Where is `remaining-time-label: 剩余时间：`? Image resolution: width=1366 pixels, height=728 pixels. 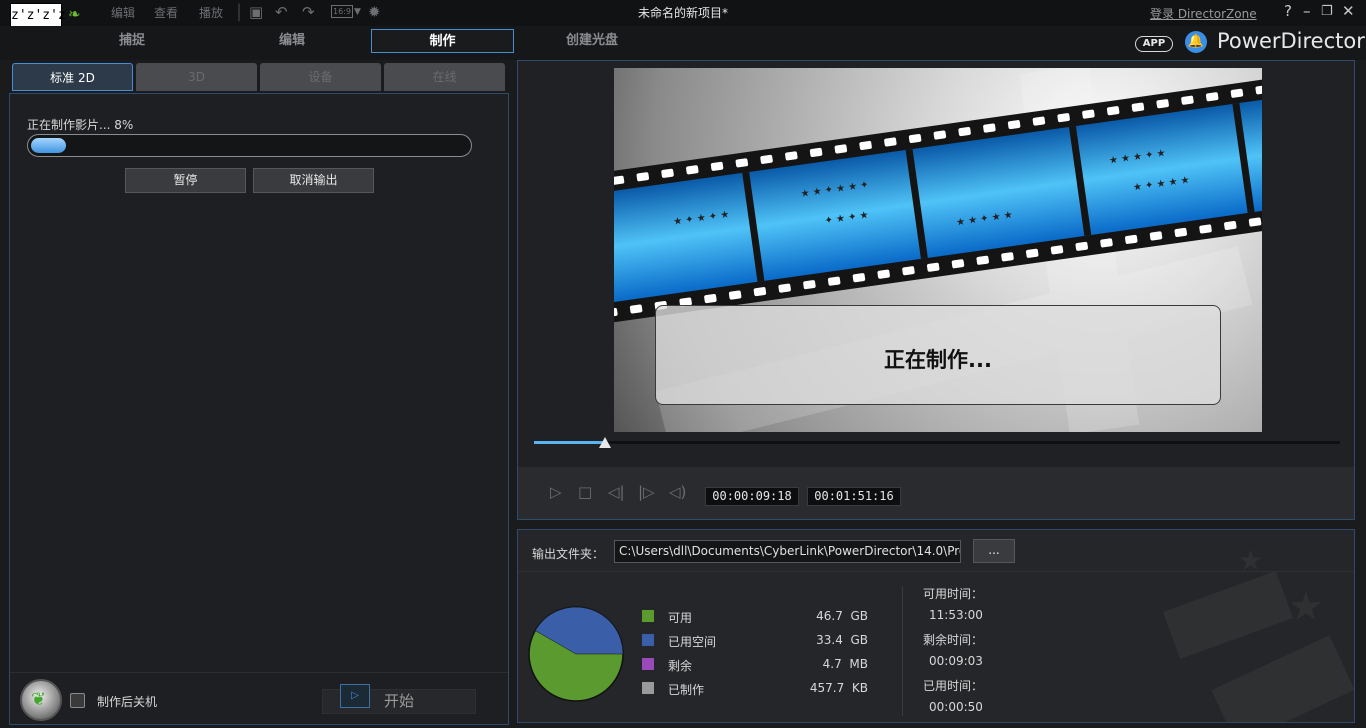 remaining-time-label: 剩余时间： is located at coordinates (953, 640).